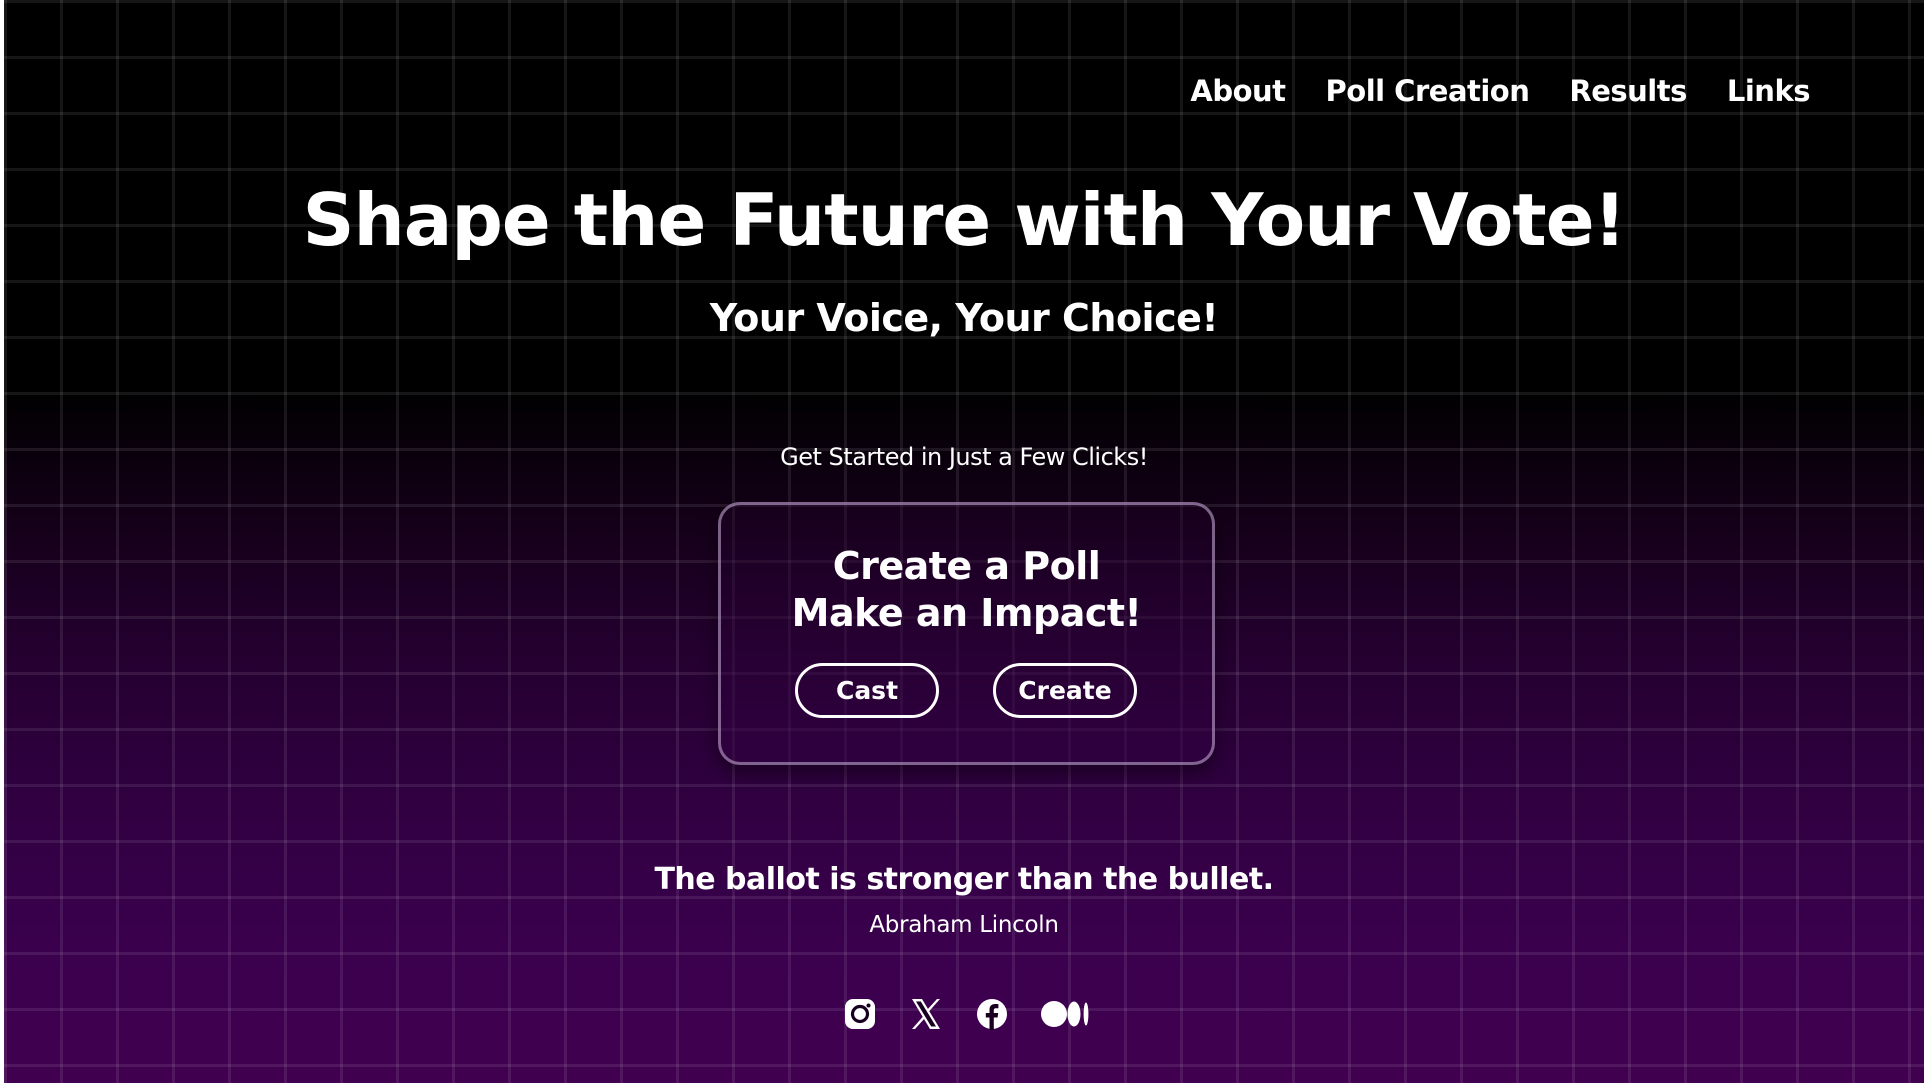 This screenshot has height=1088, width=1928. Describe the element at coordinates (964, 220) in the screenshot. I see `hero-title: Shape the Future with Your Vote!` at that location.